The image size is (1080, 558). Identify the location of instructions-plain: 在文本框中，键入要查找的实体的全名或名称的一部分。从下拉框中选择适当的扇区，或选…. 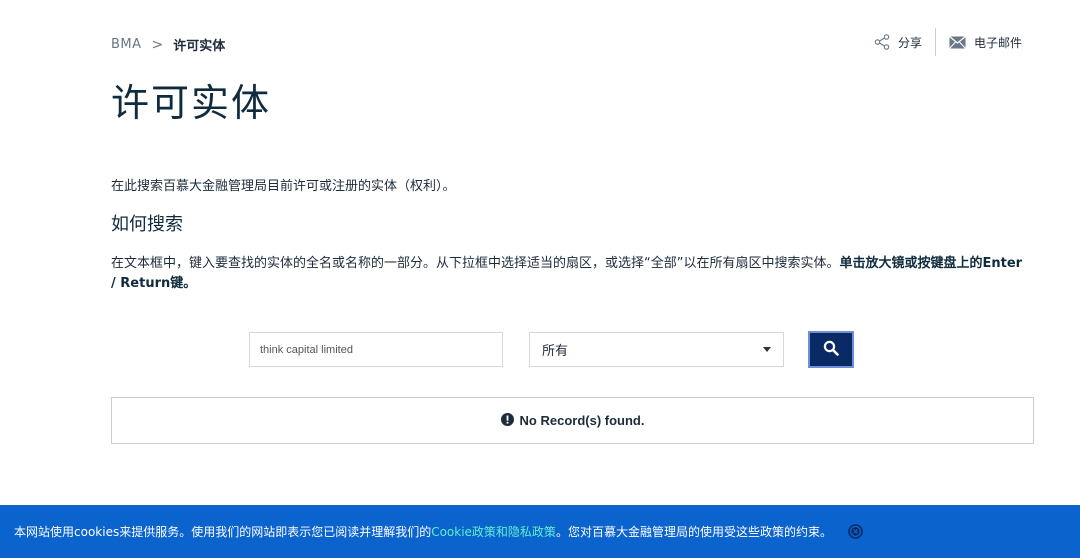
(475, 263).